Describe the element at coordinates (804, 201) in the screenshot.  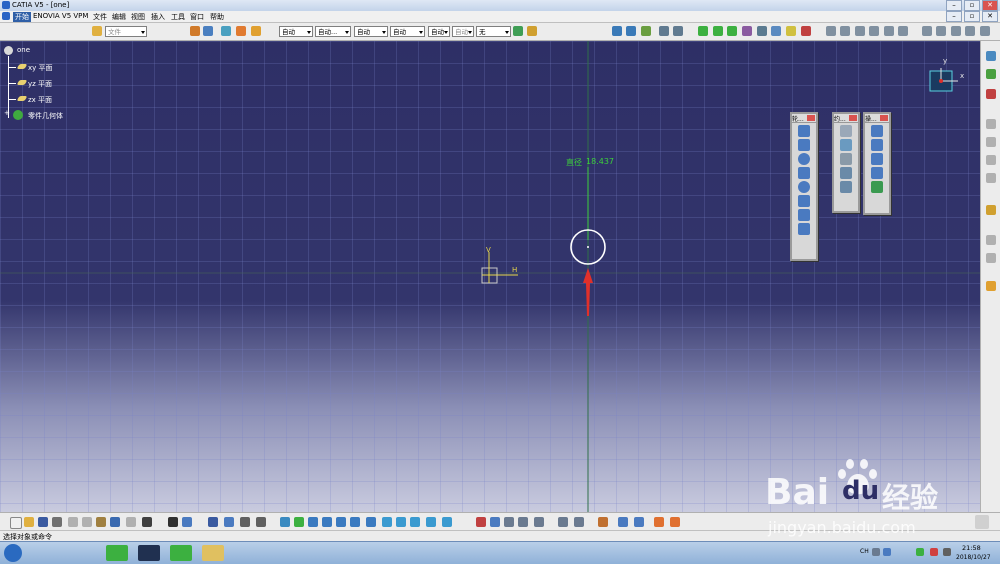
I see `line-tool-icon` at that location.